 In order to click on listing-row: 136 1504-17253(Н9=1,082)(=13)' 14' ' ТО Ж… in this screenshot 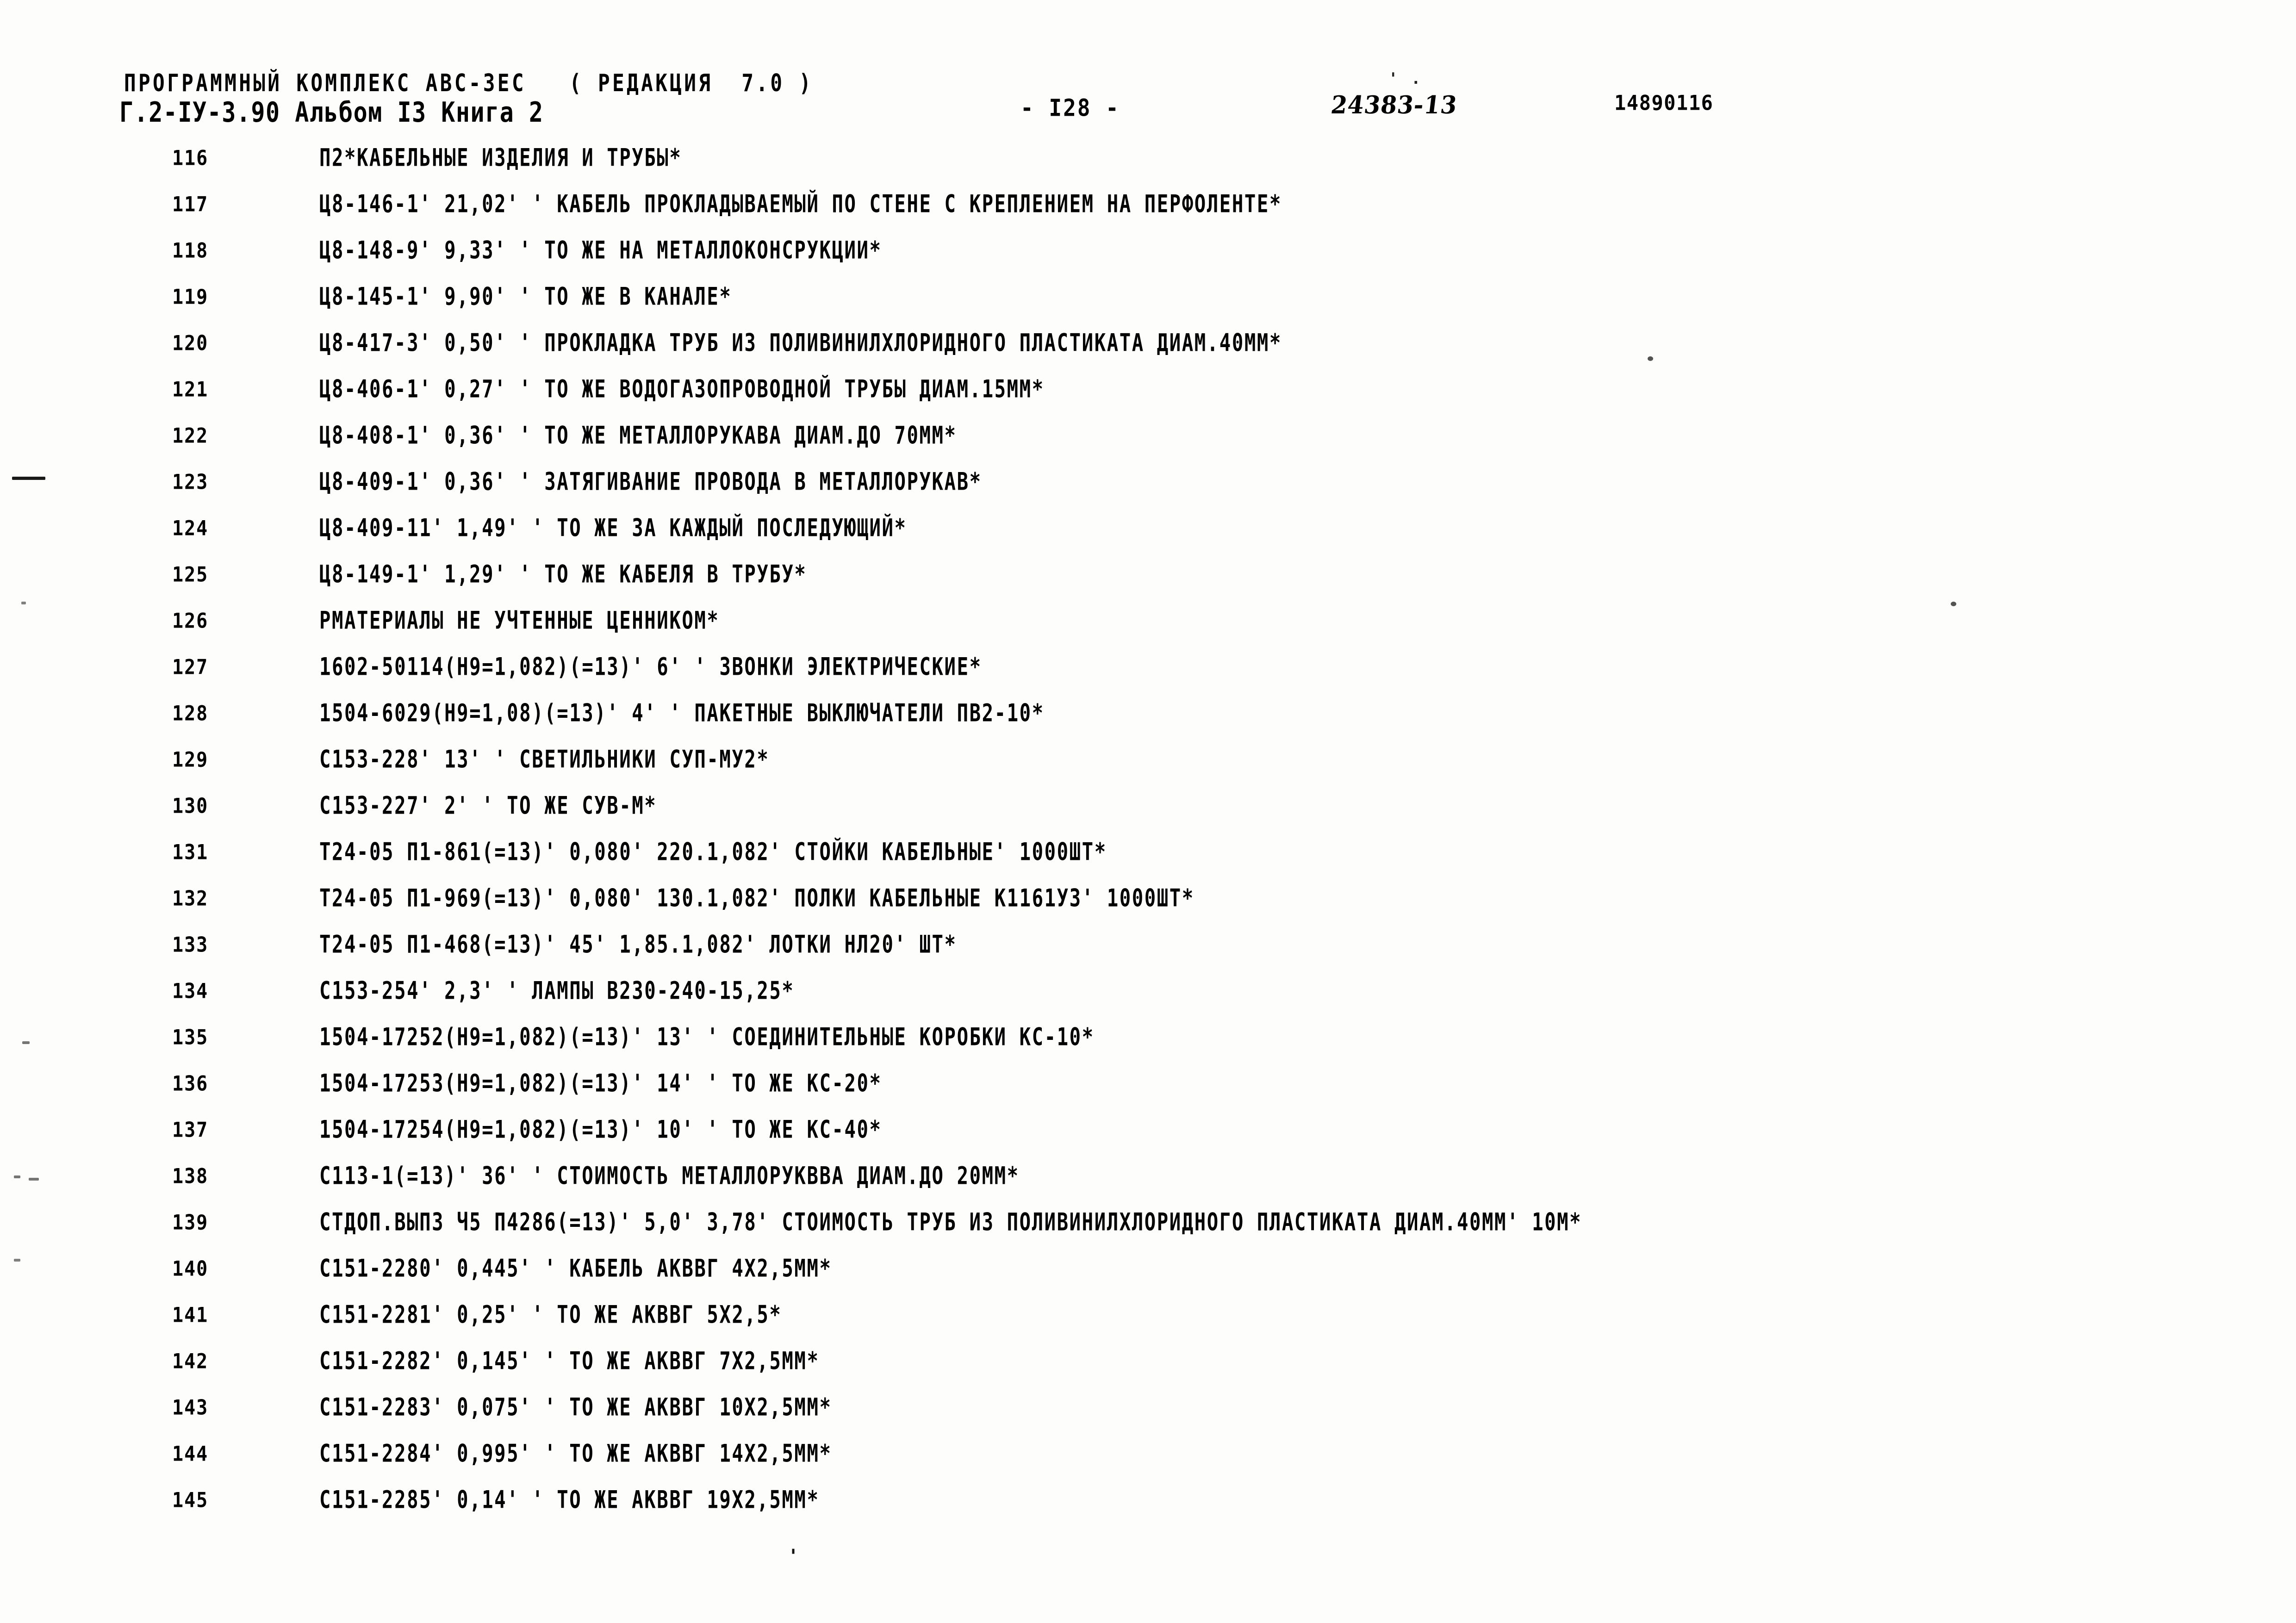, I will do `click(1148, 1087)`.